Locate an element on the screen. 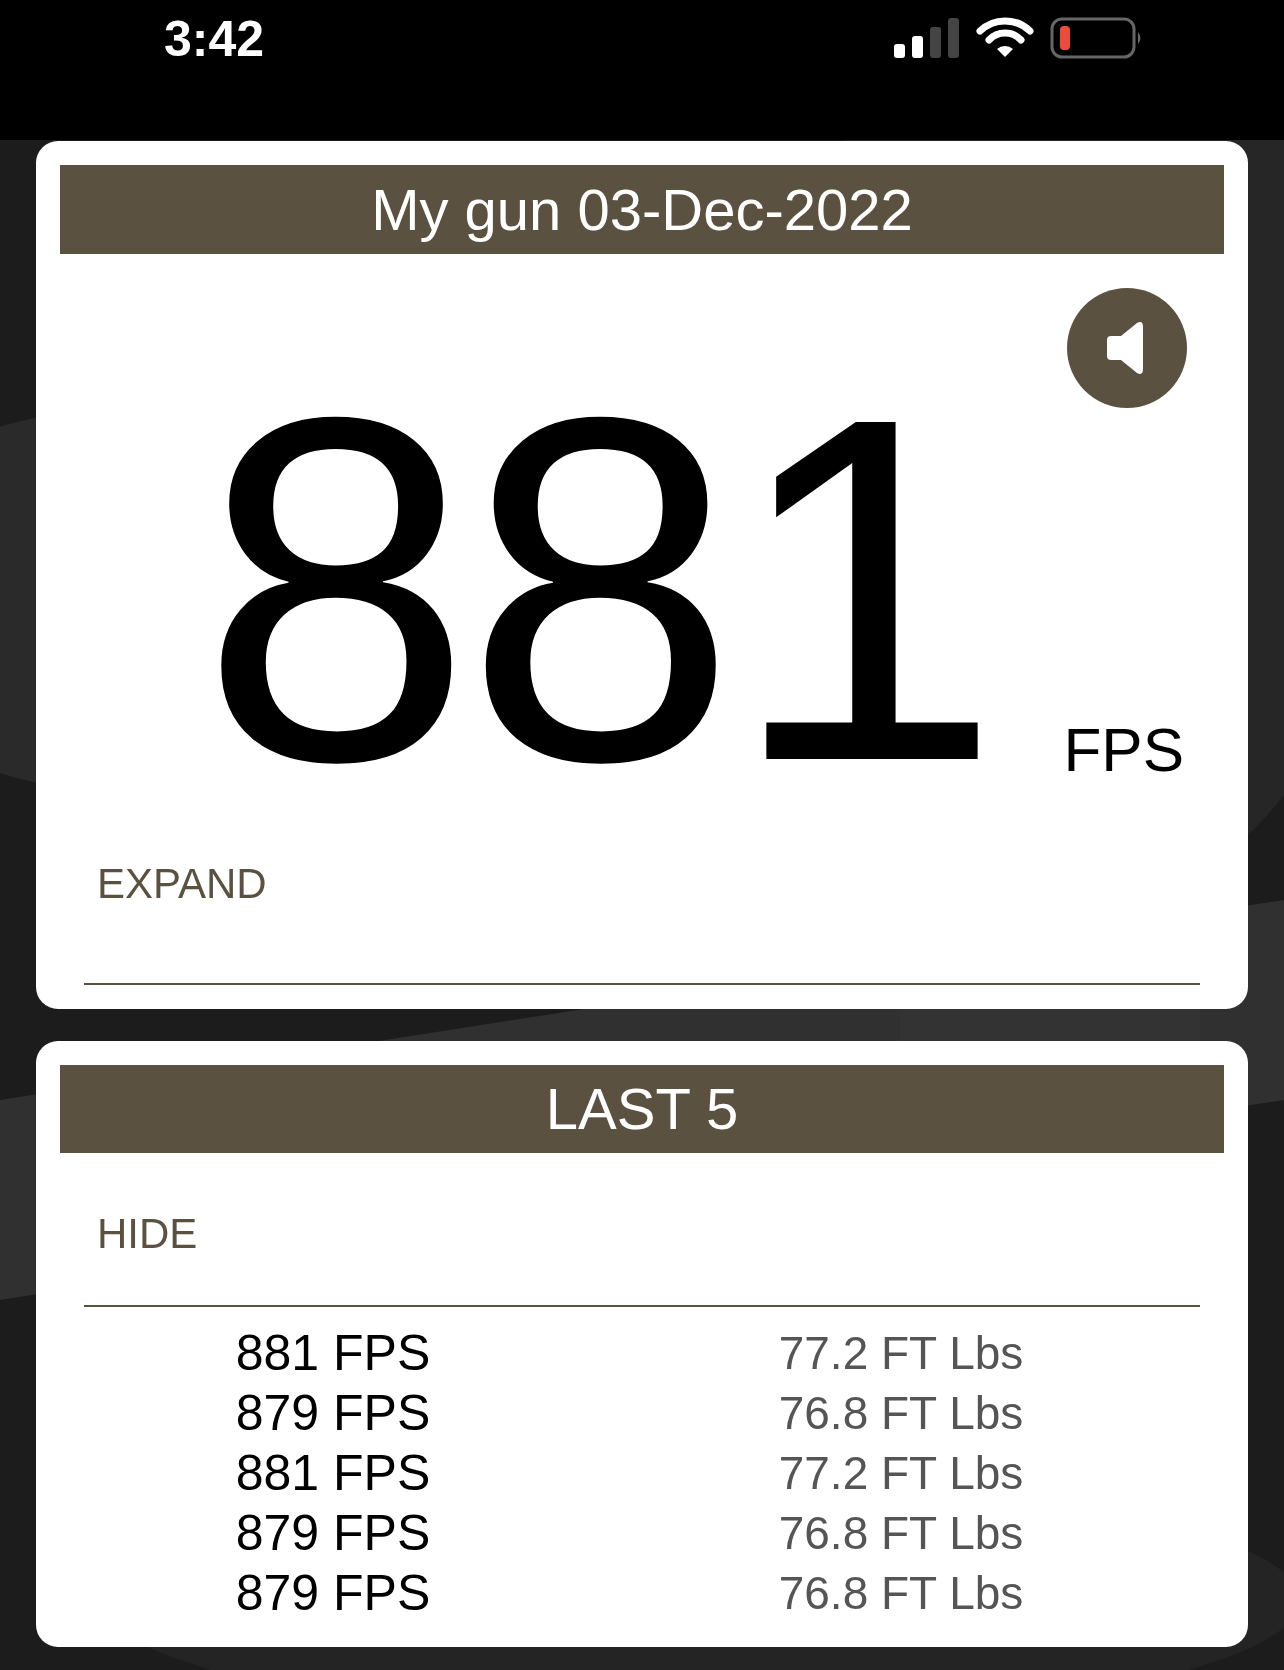 The image size is (1284, 1670). unit-label: FPS is located at coordinates (1123, 749).